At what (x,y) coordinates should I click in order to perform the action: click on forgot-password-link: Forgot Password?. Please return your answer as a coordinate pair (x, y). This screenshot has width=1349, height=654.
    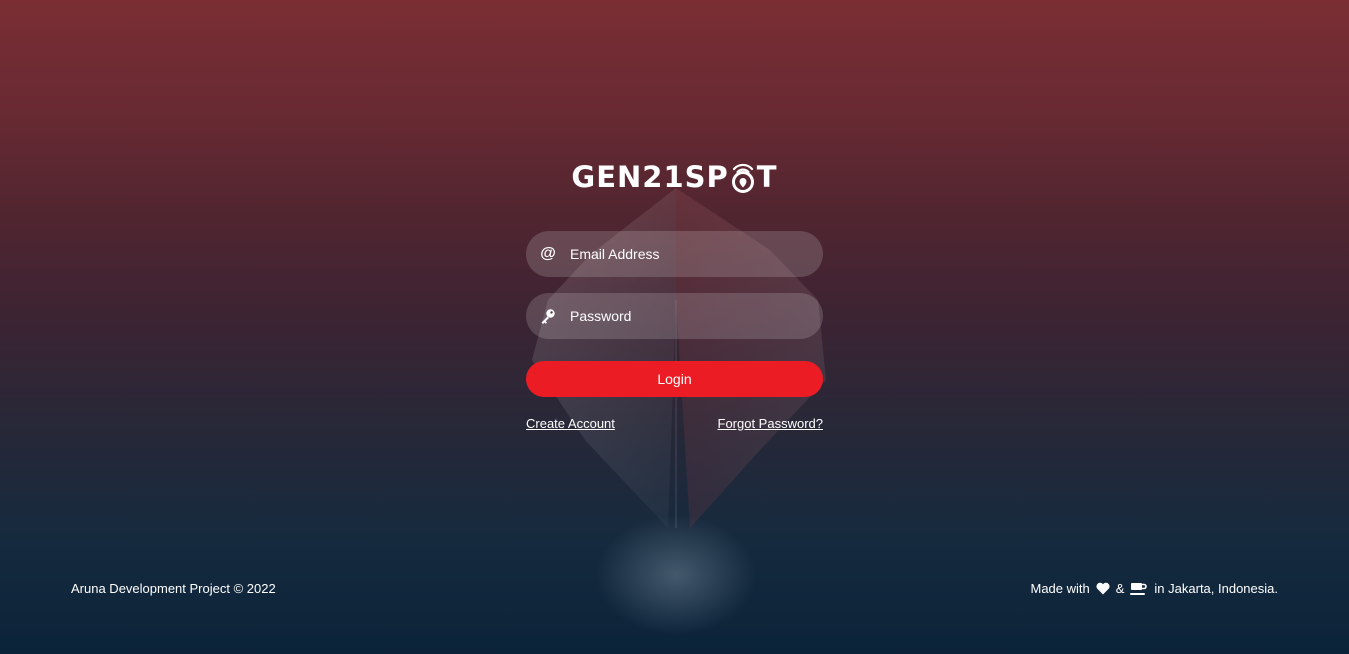
    Looking at the image, I should click on (771, 423).